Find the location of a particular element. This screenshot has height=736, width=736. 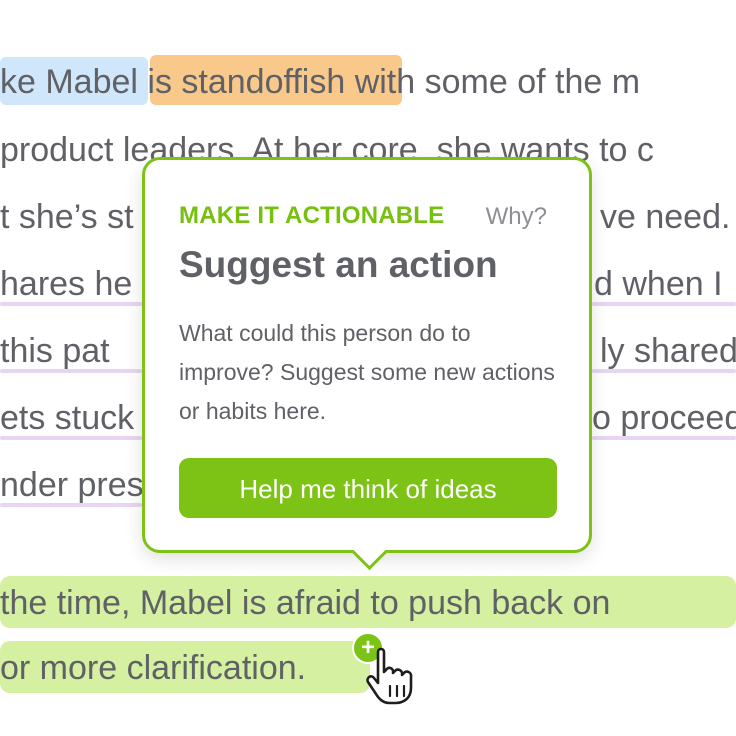

help-me-think-button: Help me think of ideas is located at coordinates (368, 488).